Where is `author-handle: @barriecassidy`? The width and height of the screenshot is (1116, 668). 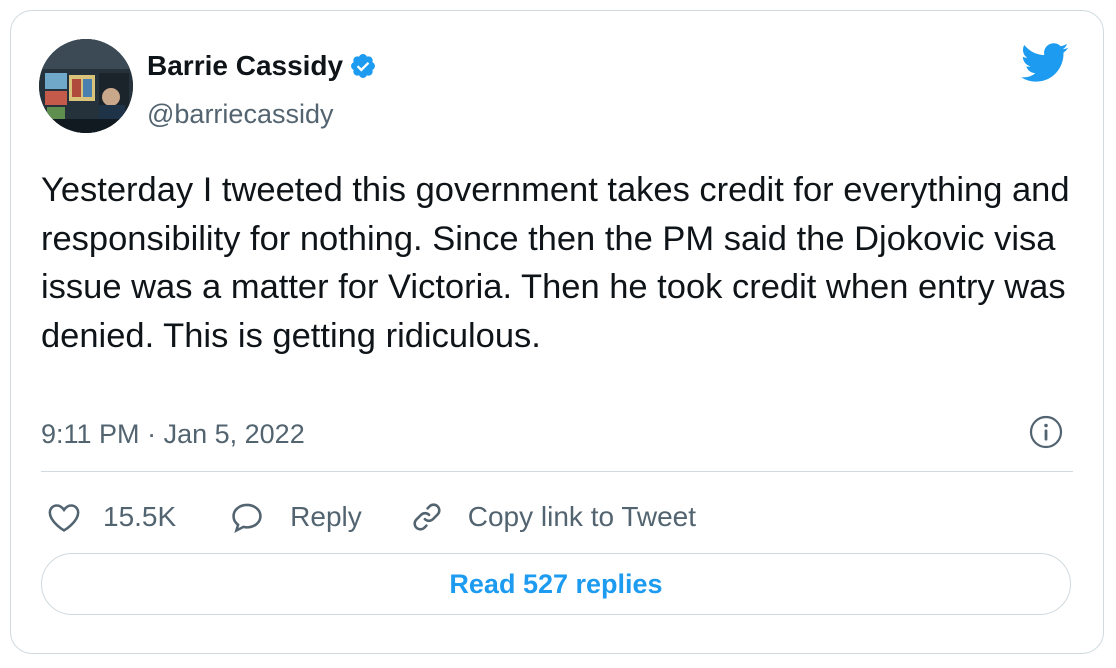
author-handle: @barriecassidy is located at coordinates (240, 114).